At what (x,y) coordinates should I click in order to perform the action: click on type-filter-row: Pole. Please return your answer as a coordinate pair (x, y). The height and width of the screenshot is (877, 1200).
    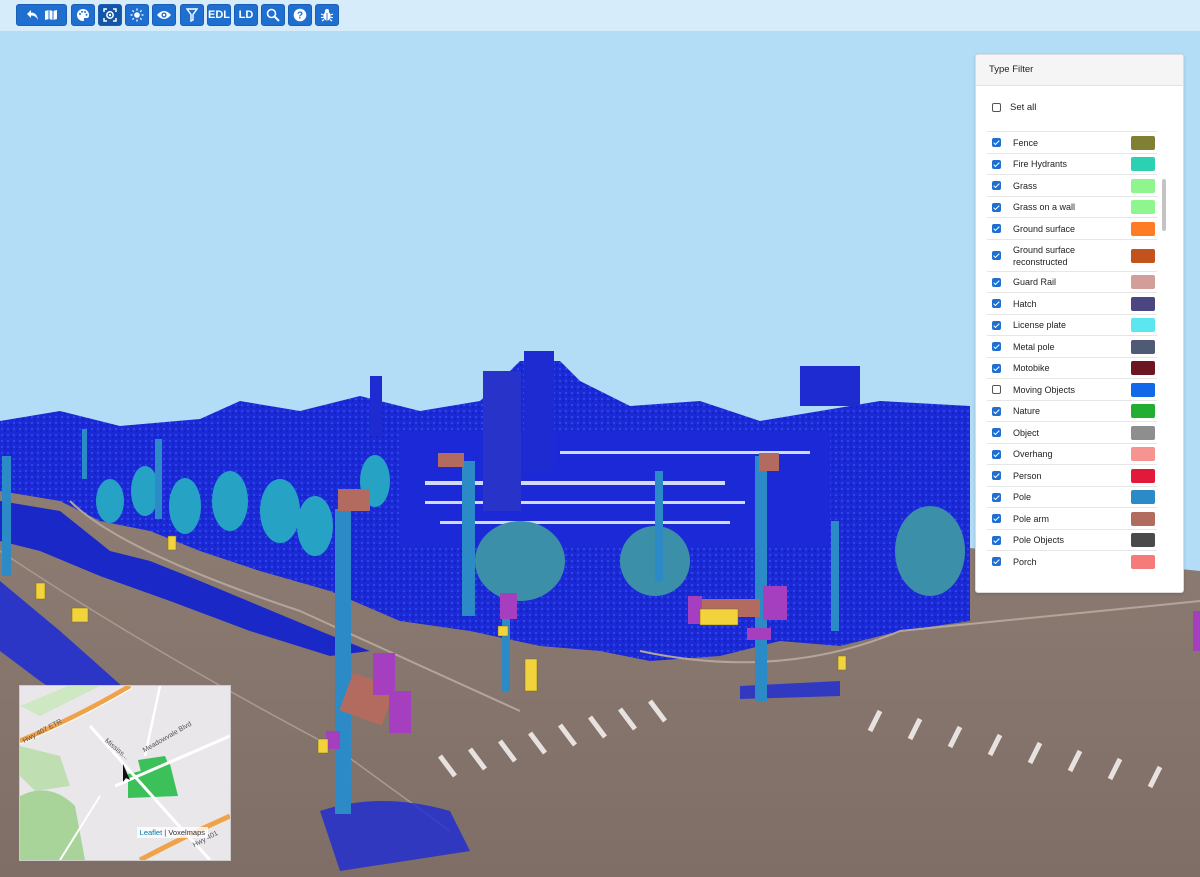
    Looking at the image, I should click on (1072, 497).